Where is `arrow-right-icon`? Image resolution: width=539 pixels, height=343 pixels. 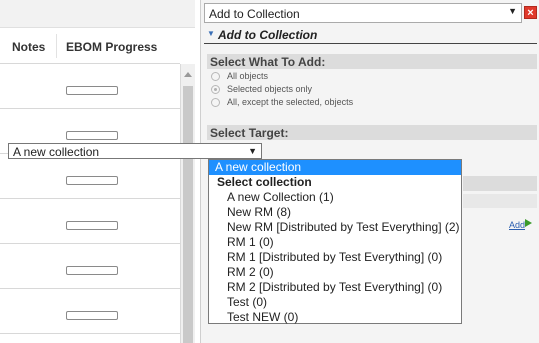
arrow-right-icon is located at coordinates (528, 223).